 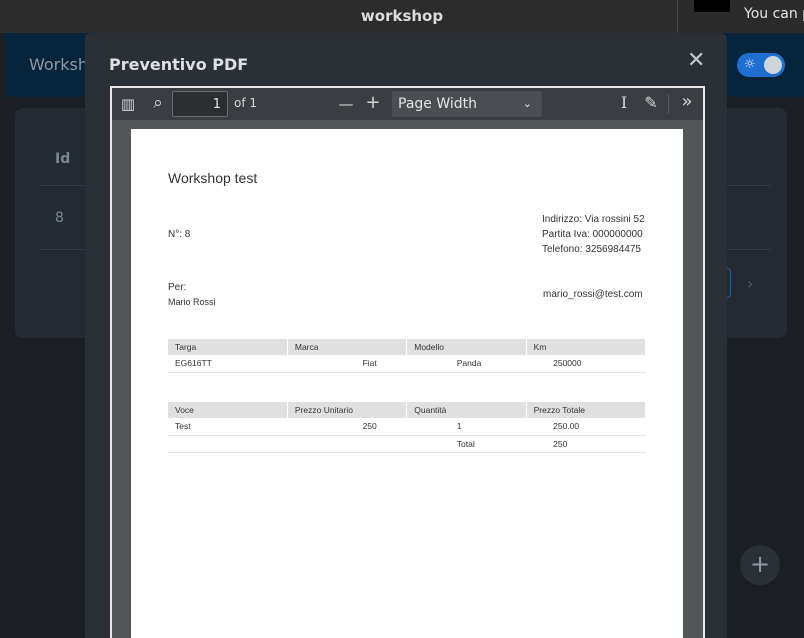 I want to click on pdf-email: mario_rossi@test.com, so click(x=593, y=294).